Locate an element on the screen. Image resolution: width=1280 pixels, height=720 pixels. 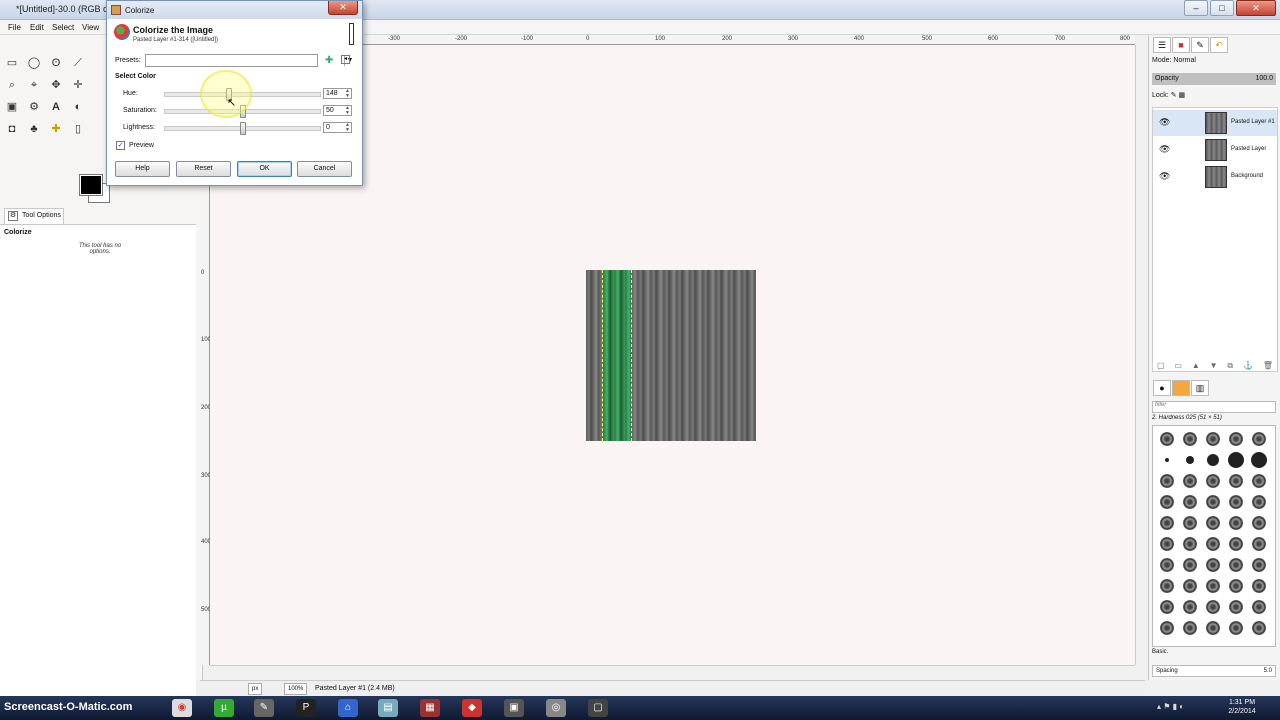
layer-row: 👁 Background is located at coordinates (1215, 177).